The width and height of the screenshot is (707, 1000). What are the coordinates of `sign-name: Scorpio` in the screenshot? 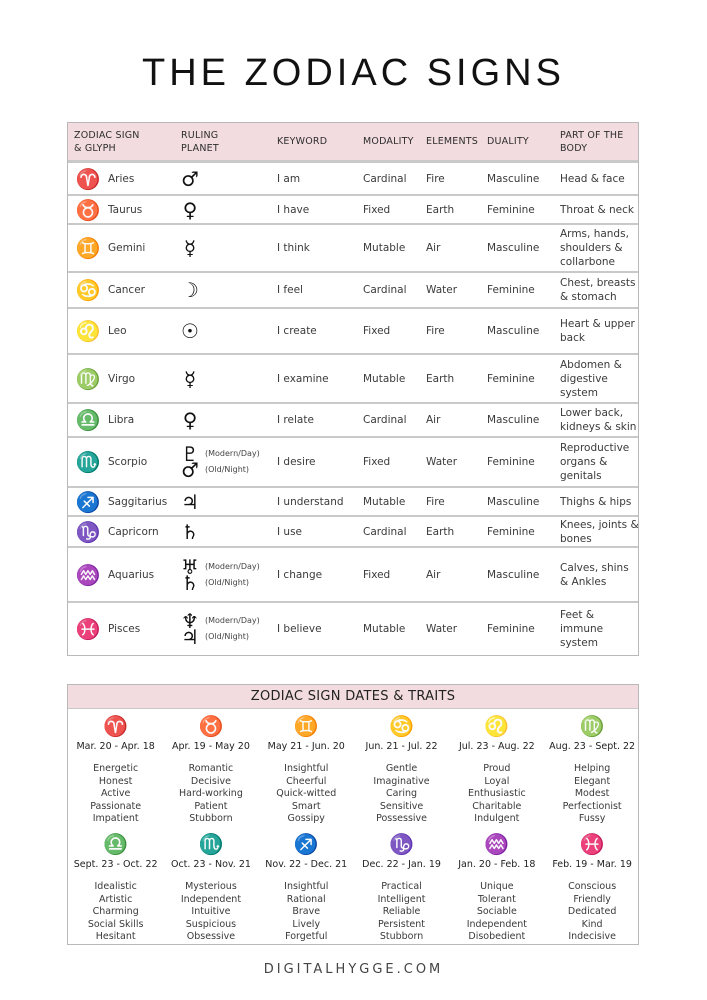 It's located at (128, 462).